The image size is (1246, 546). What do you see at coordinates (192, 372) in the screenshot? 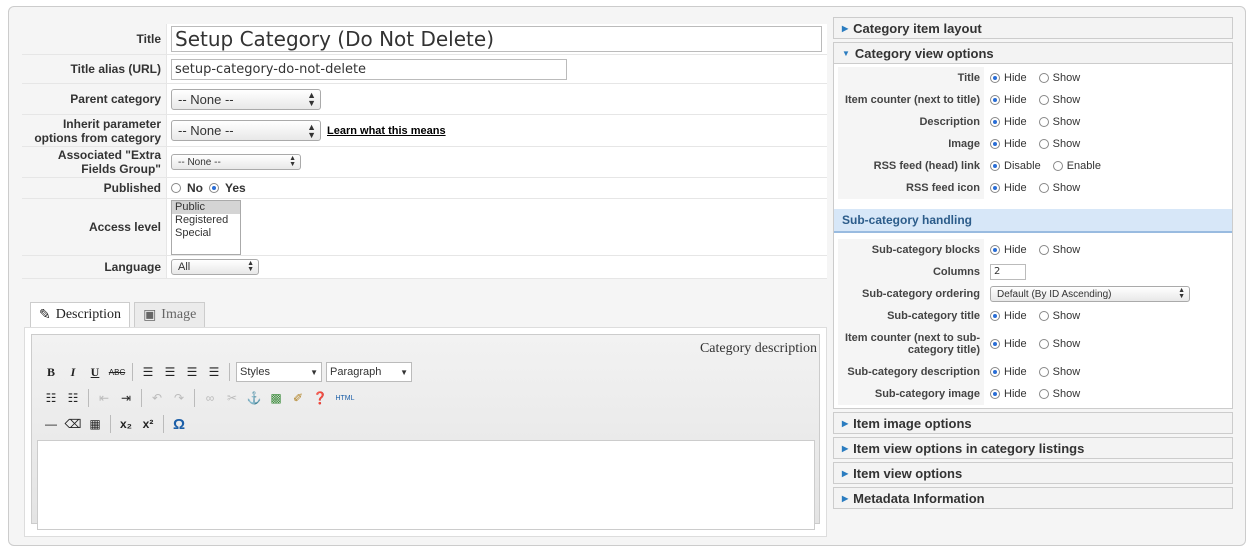
I see `align-right-icon: ☰` at bounding box center [192, 372].